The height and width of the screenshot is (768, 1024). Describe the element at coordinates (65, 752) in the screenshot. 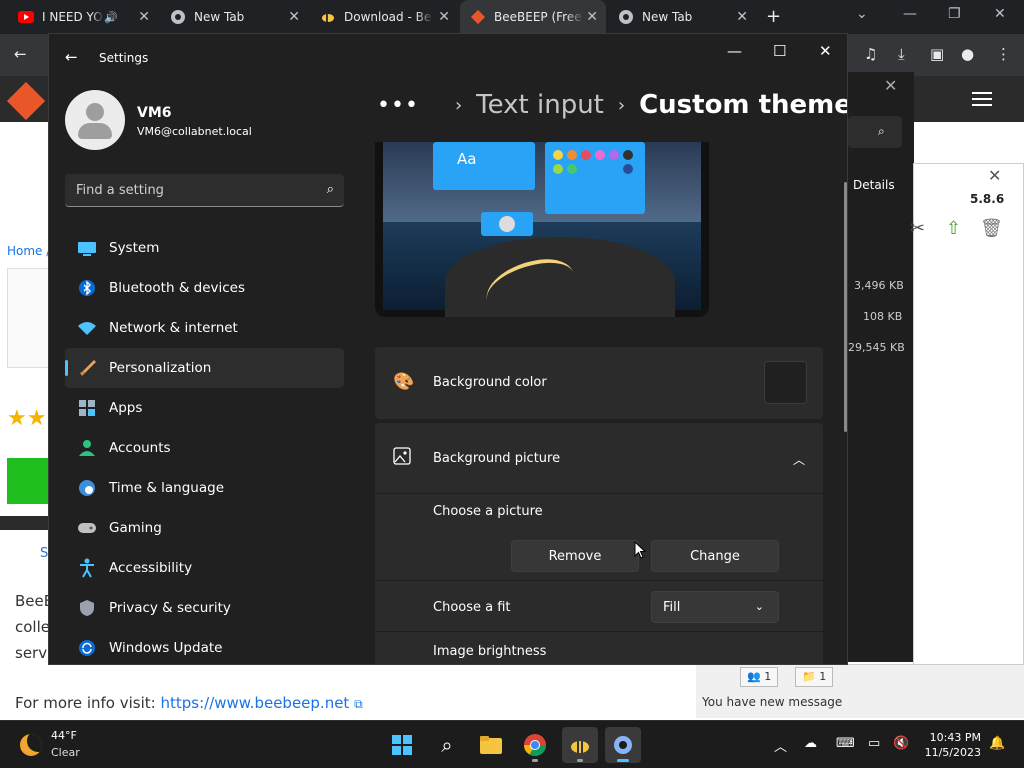

I see `weather-condition: Clear` at that location.